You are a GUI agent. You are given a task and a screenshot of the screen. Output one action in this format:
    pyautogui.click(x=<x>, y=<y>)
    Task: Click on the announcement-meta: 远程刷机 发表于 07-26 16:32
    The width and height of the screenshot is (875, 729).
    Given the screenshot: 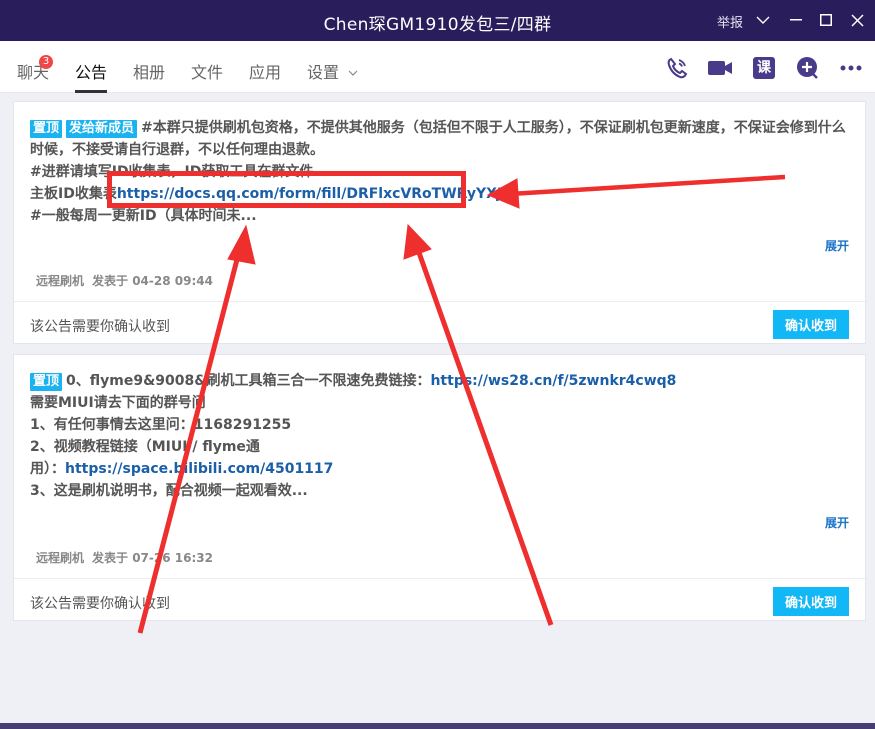 What is the action you would take?
    pyautogui.click(x=124, y=557)
    